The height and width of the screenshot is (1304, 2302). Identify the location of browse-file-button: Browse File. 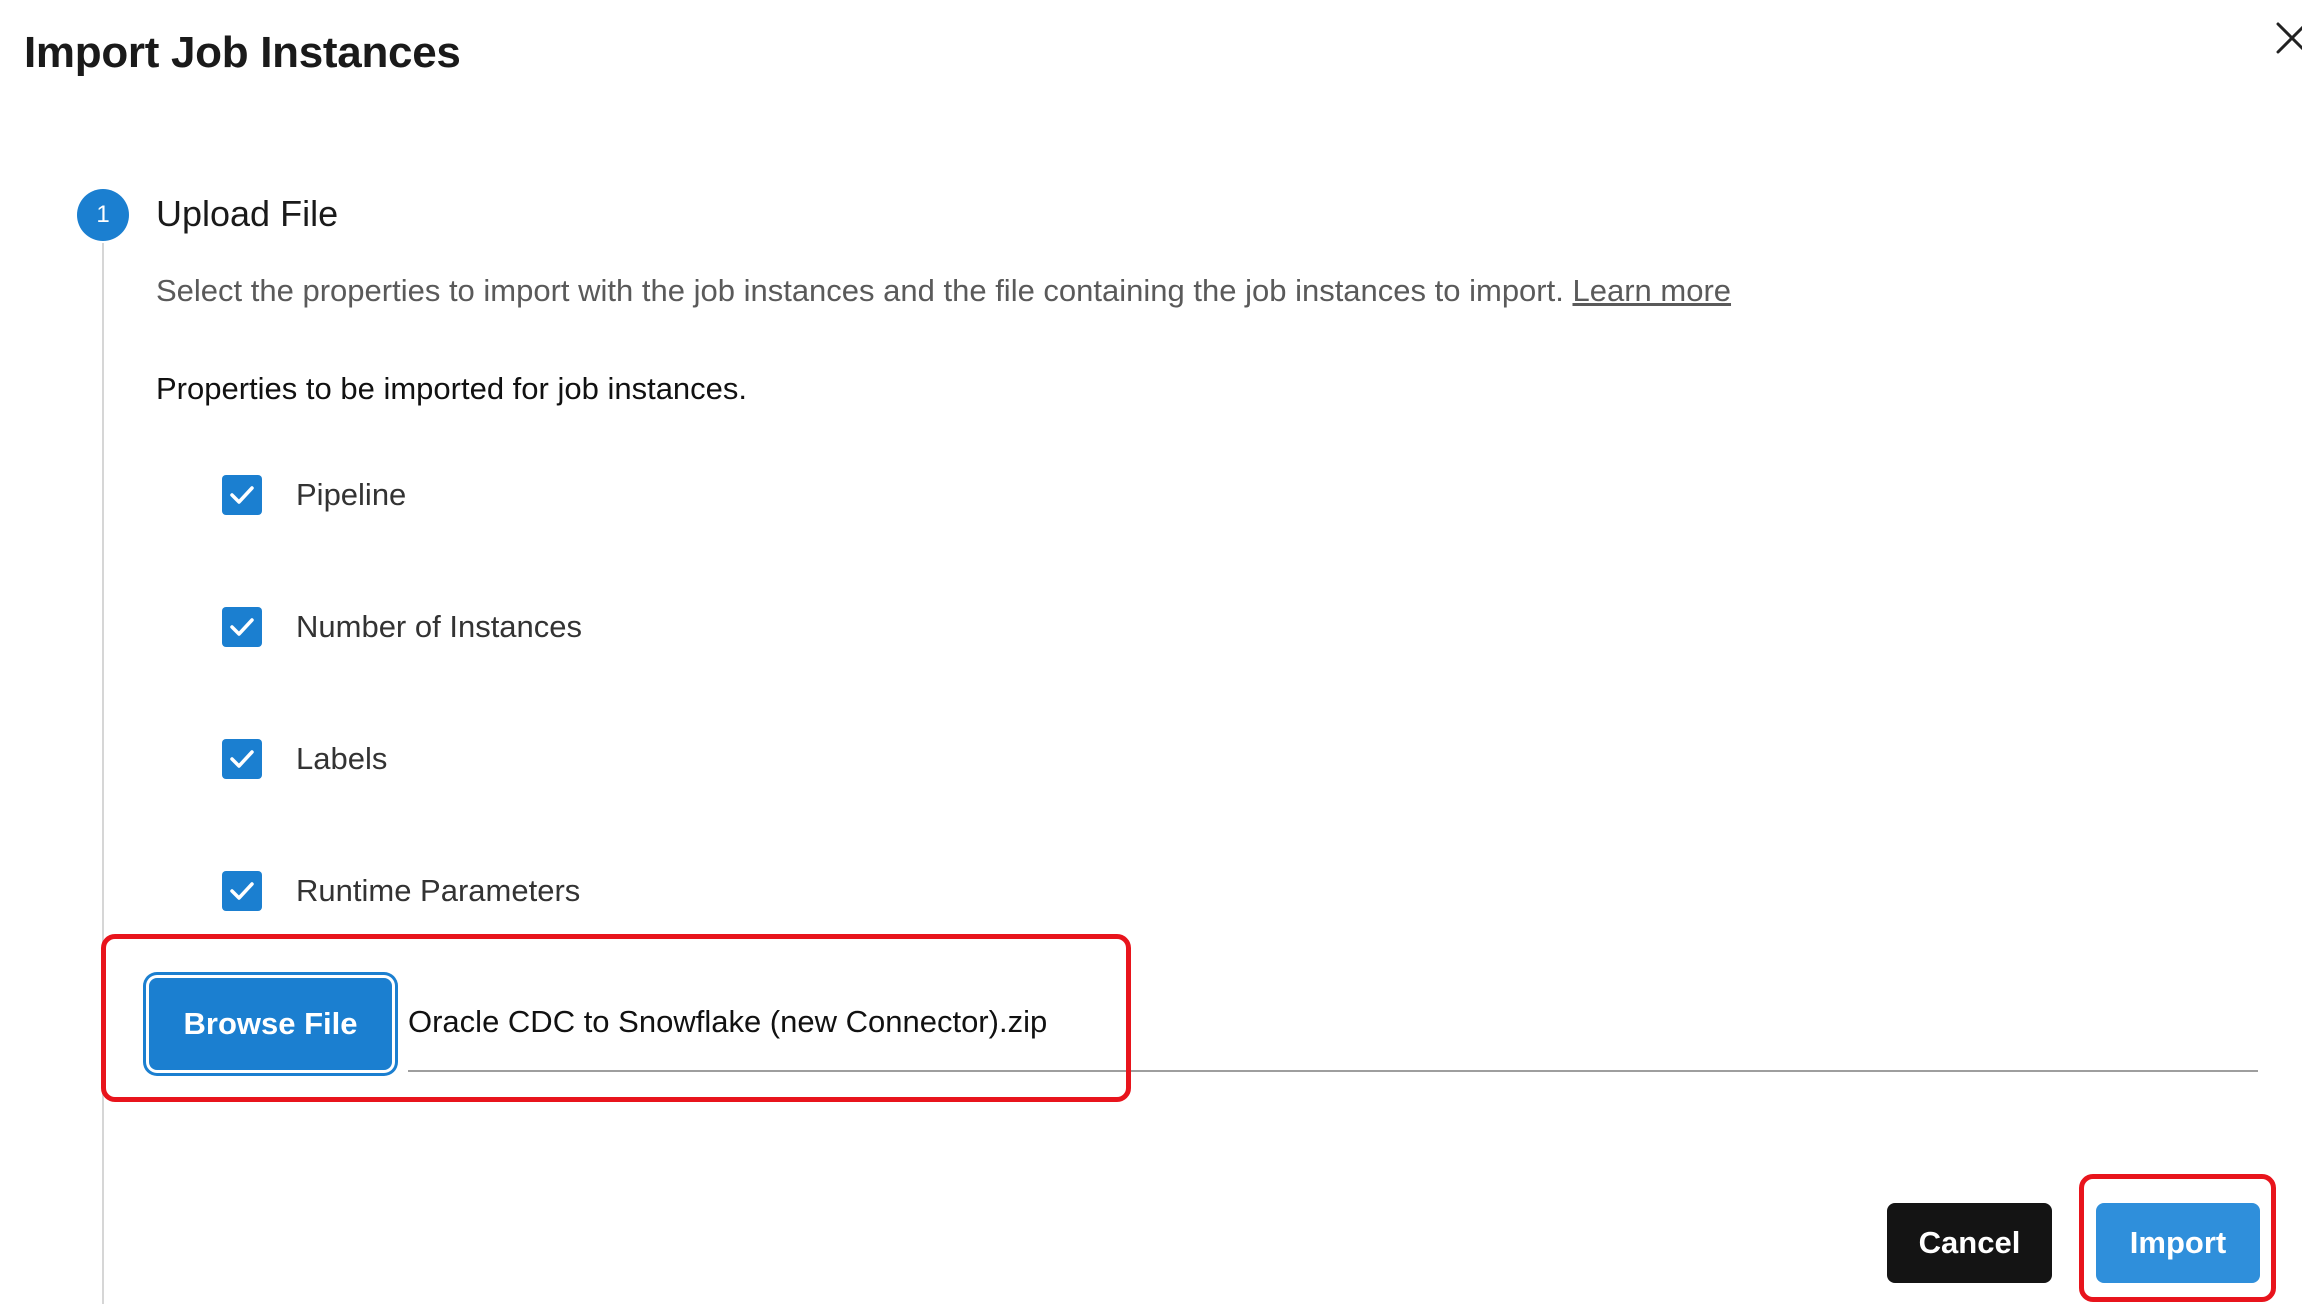
(270, 1024).